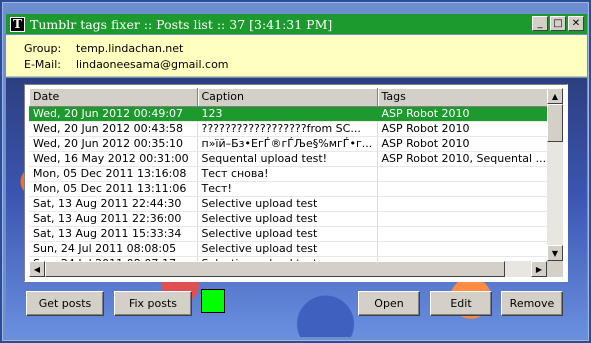 Image resolution: width=591 pixels, height=343 pixels. Describe the element at coordinates (113, 204) in the screenshot. I see `cell-date: Sat, 13 Aug 2011 22:44:30` at that location.